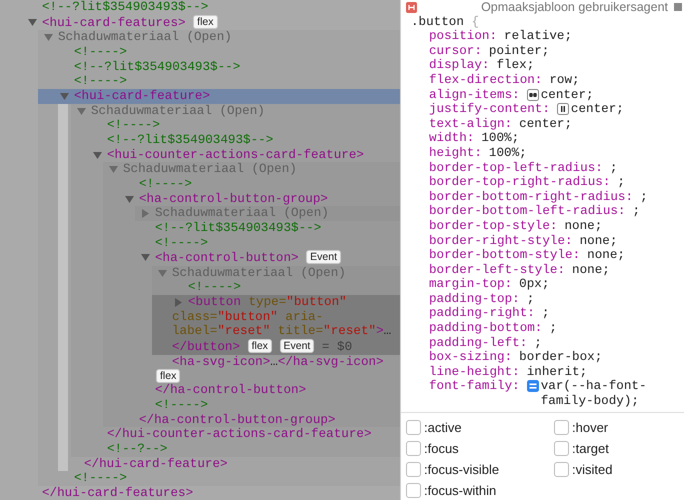 The height and width of the screenshot is (500, 684). I want to click on checkbox-label: :target, so click(590, 448).